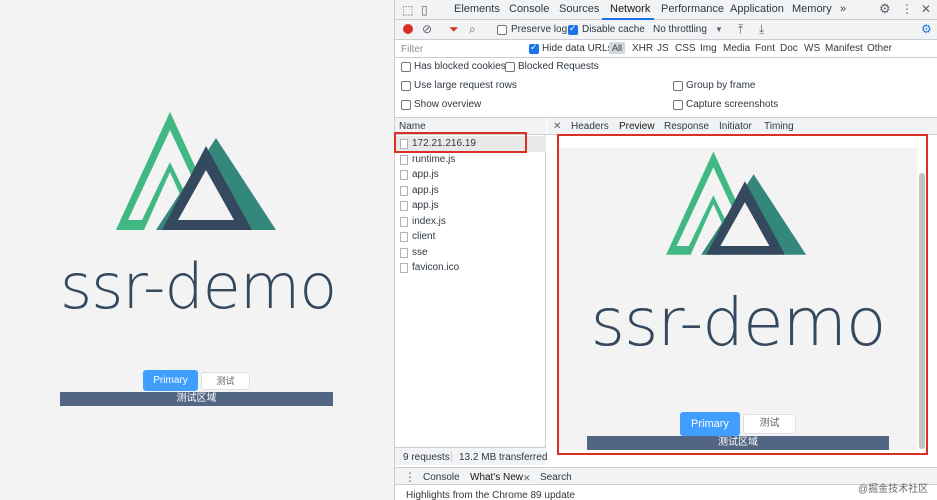 The height and width of the screenshot is (500, 937). What do you see at coordinates (460, 66) in the screenshot?
I see `blocked-cookies-label: Has blocked cookies` at bounding box center [460, 66].